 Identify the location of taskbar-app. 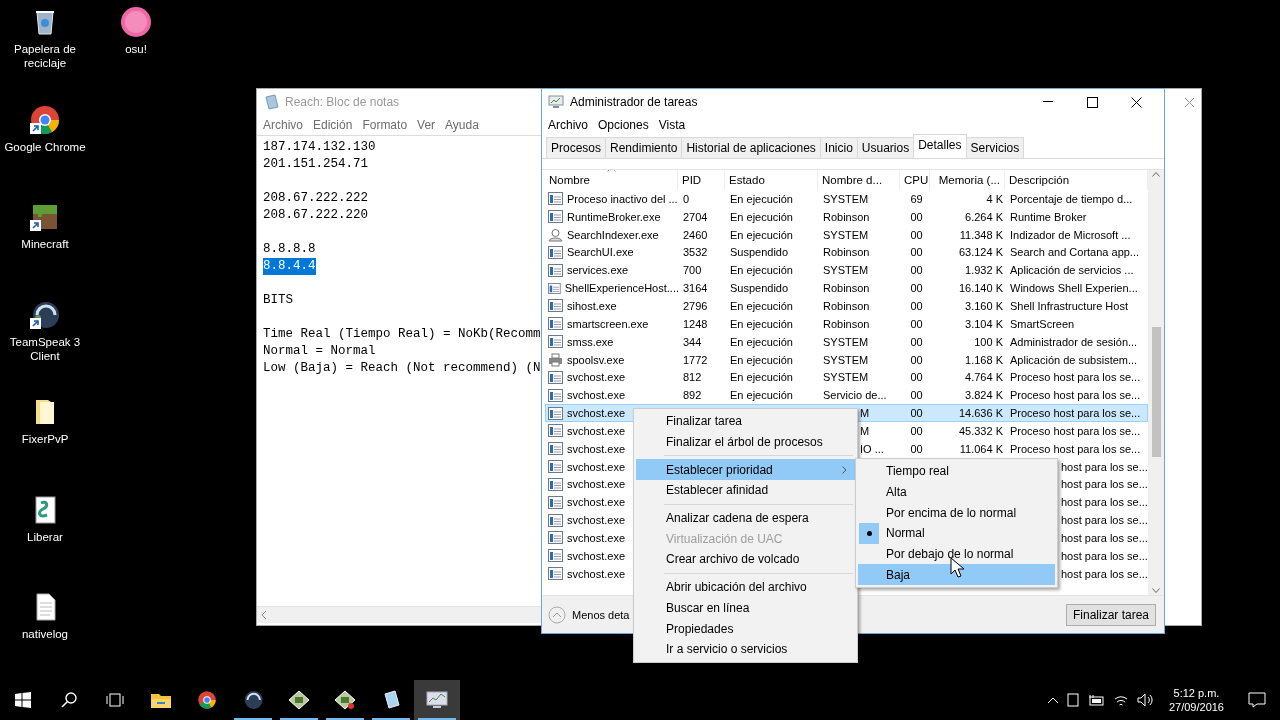
(437, 700).